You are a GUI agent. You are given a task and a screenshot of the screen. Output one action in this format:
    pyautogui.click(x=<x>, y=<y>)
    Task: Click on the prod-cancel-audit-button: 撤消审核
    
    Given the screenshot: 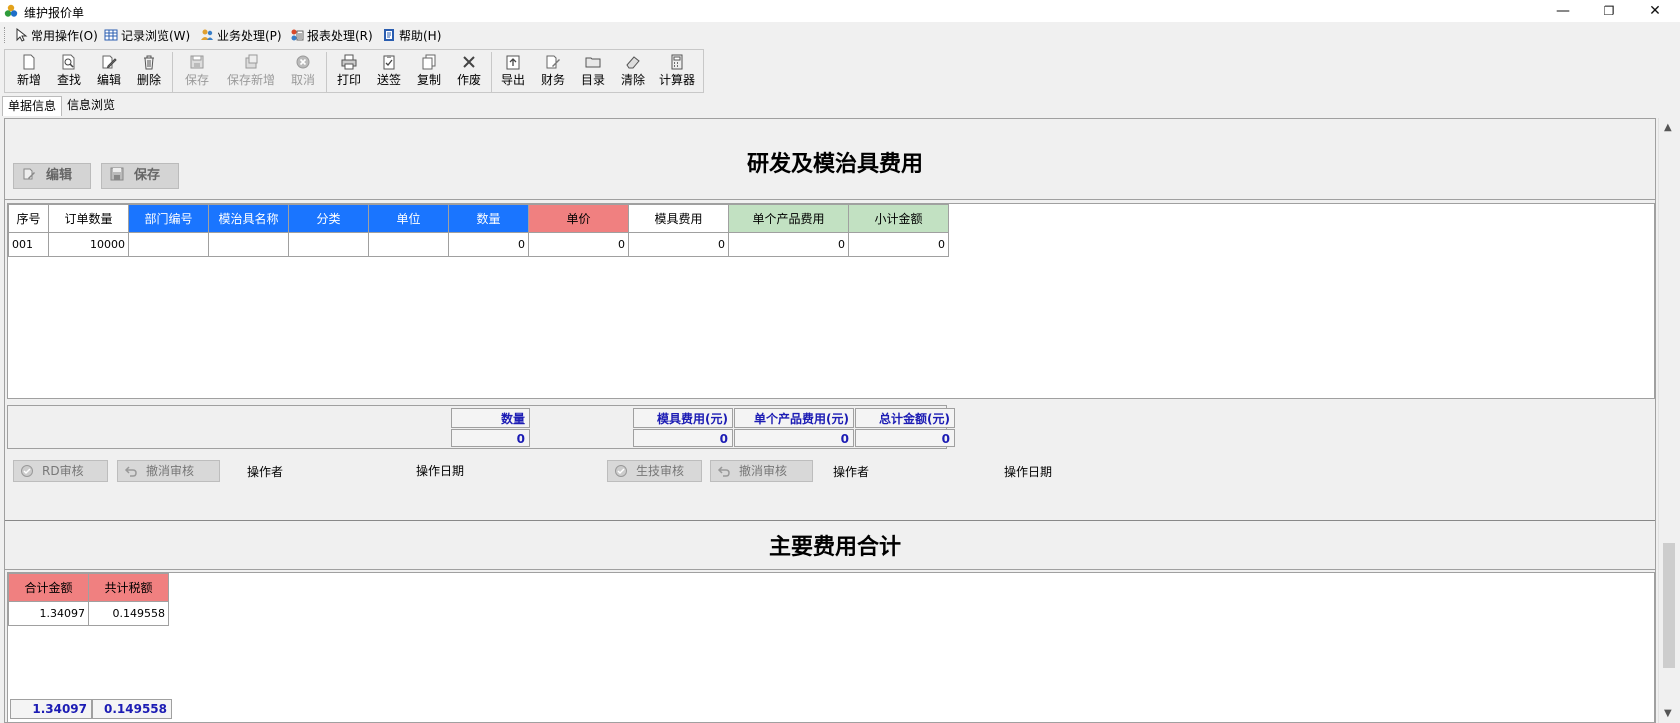 What is the action you would take?
    pyautogui.click(x=761, y=471)
    